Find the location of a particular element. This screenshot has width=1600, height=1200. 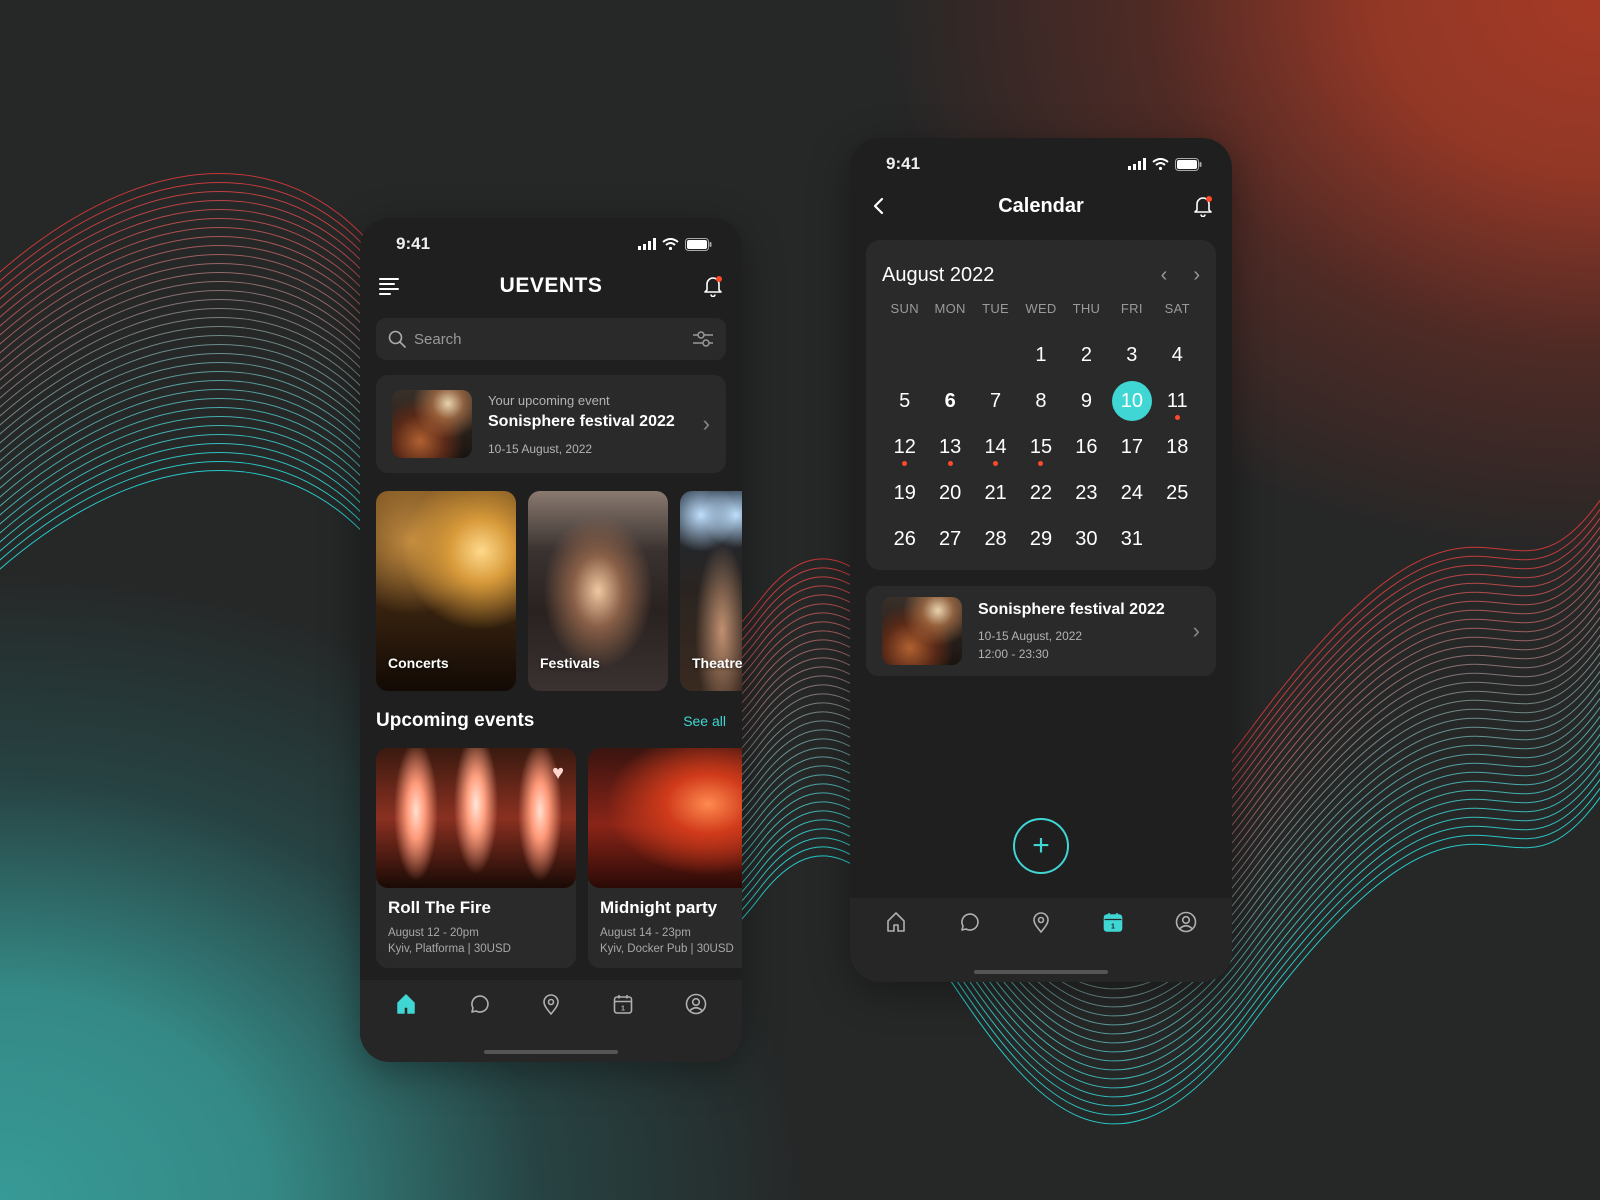

day-number: 3 is located at coordinates (1132, 354).